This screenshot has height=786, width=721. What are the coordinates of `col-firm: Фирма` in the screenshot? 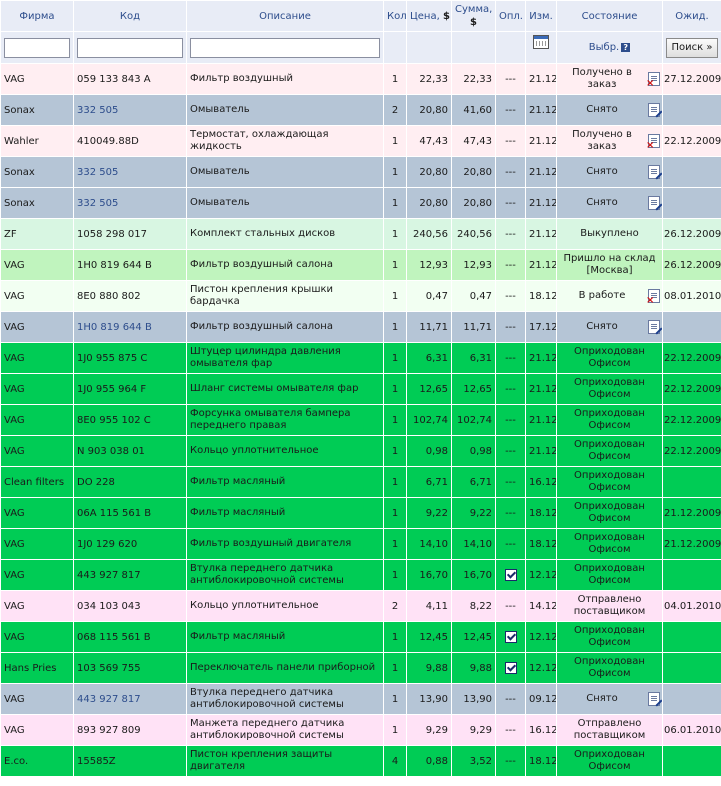 It's located at (37, 16).